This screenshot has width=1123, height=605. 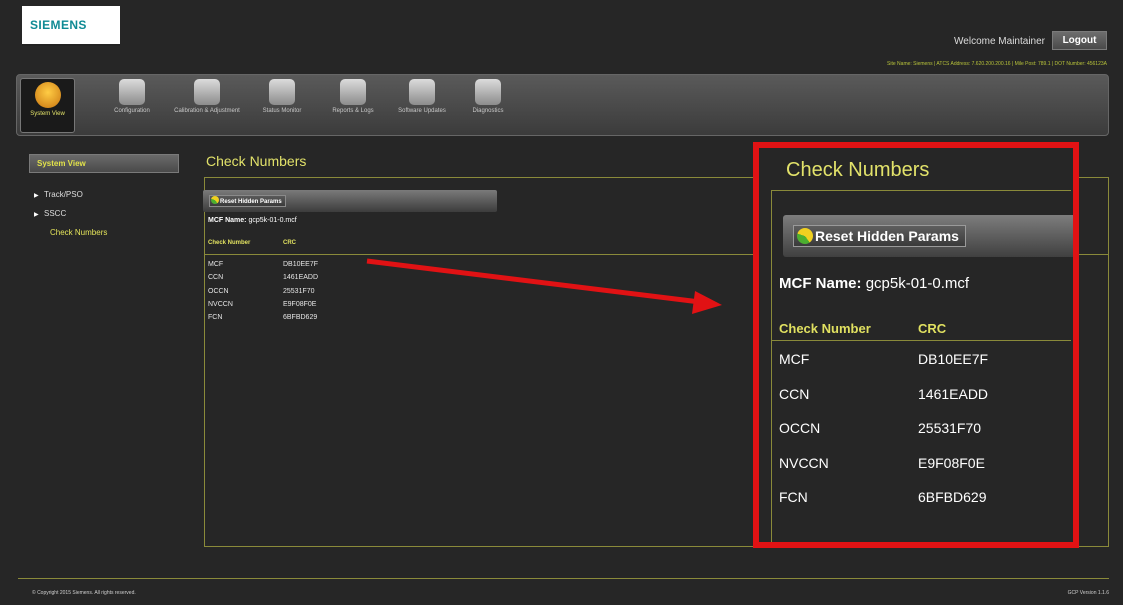 I want to click on arrow-head, so click(x=707, y=302).